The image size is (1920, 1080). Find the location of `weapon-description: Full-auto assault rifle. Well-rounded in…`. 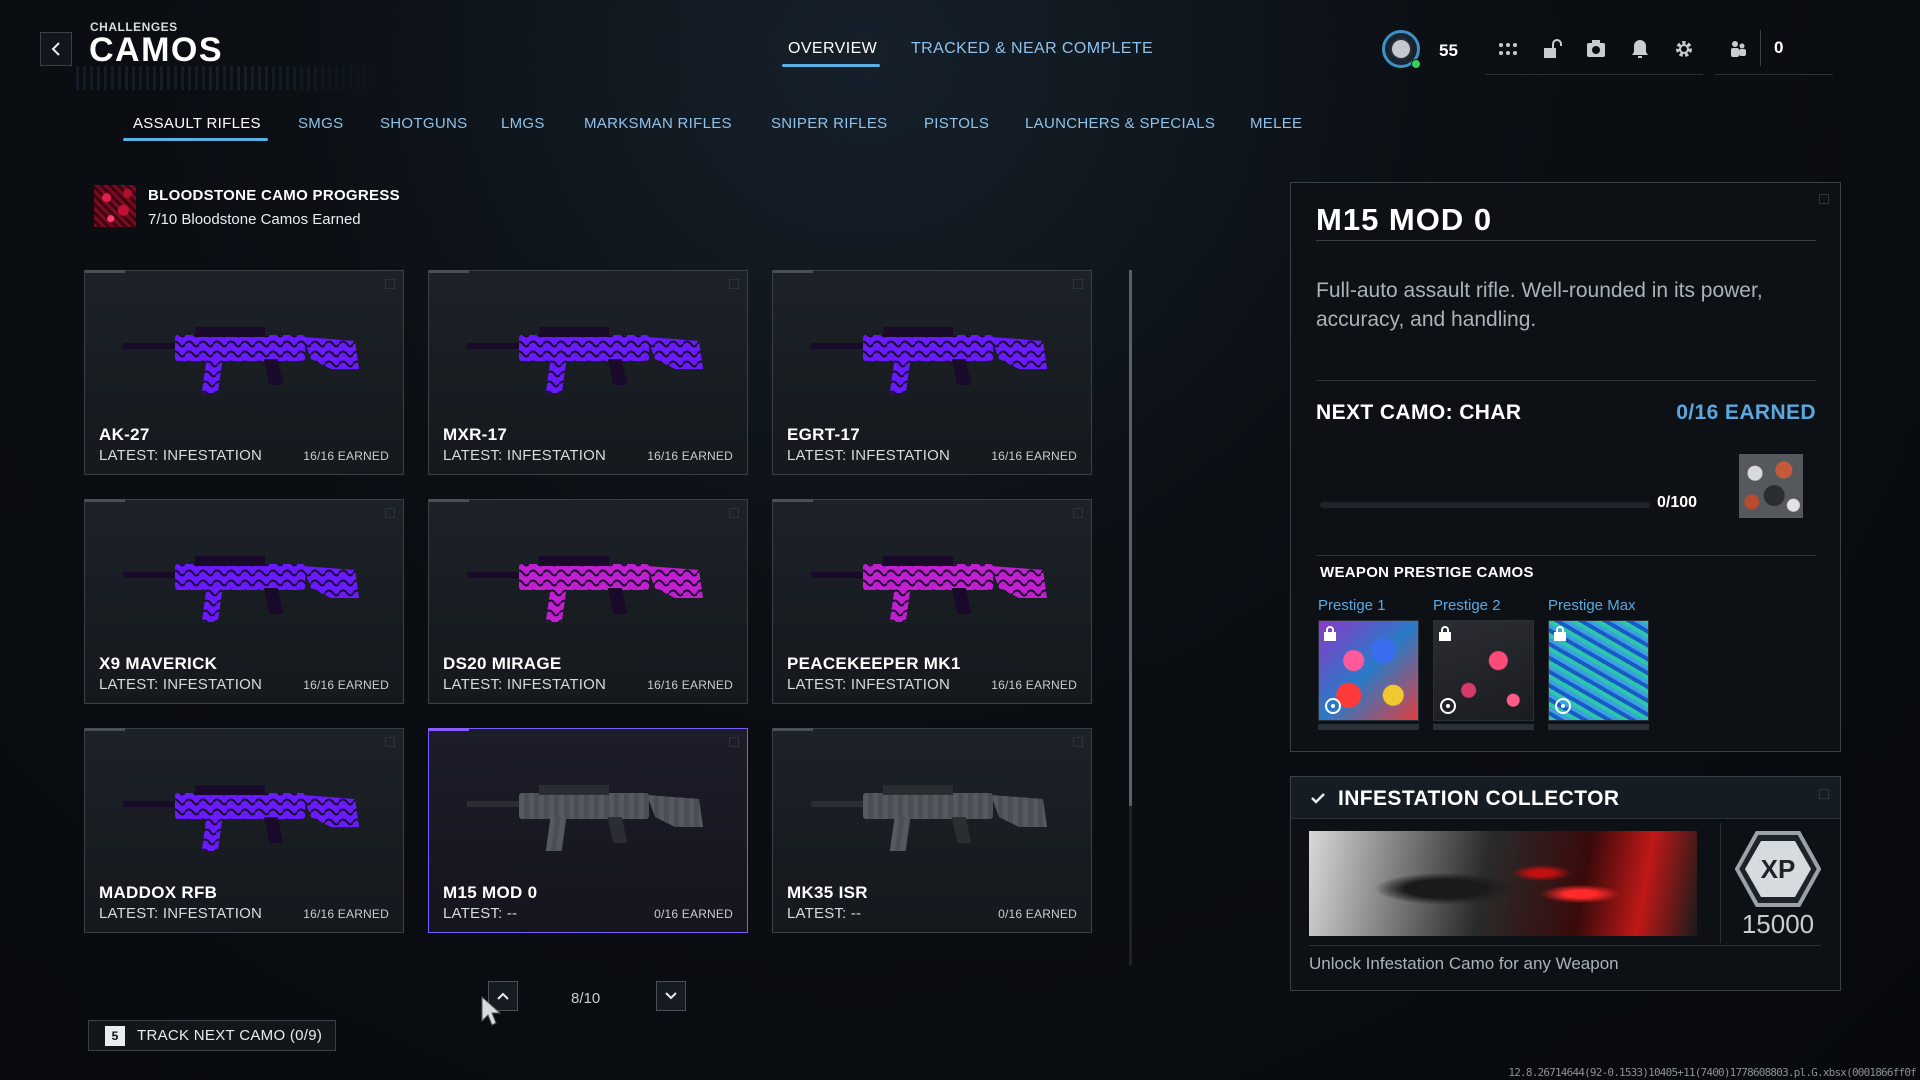

weapon-description: Full-auto assault rifle. Well-rounded in… is located at coordinates (1539, 305).